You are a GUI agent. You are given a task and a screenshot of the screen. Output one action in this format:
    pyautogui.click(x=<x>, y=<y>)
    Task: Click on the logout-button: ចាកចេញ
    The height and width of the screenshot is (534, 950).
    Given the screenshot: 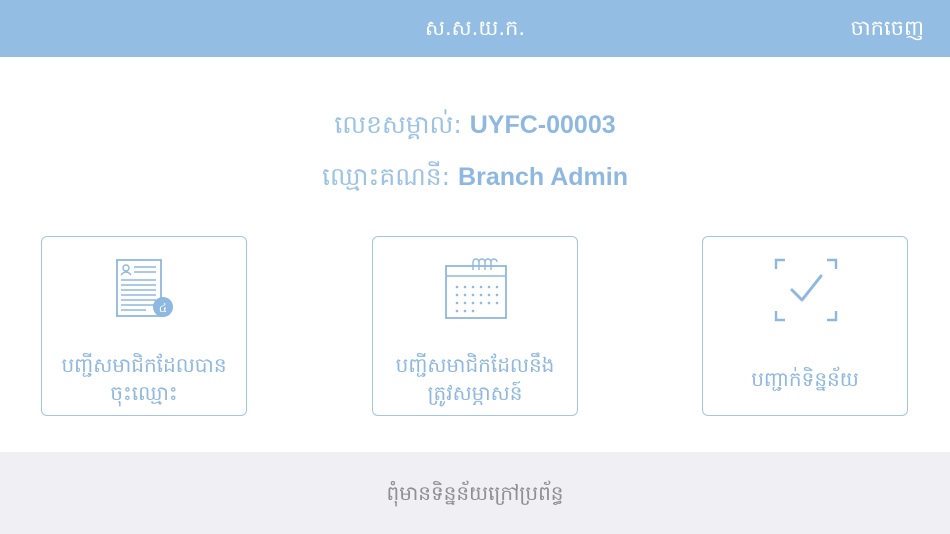 What is the action you would take?
    pyautogui.click(x=887, y=28)
    